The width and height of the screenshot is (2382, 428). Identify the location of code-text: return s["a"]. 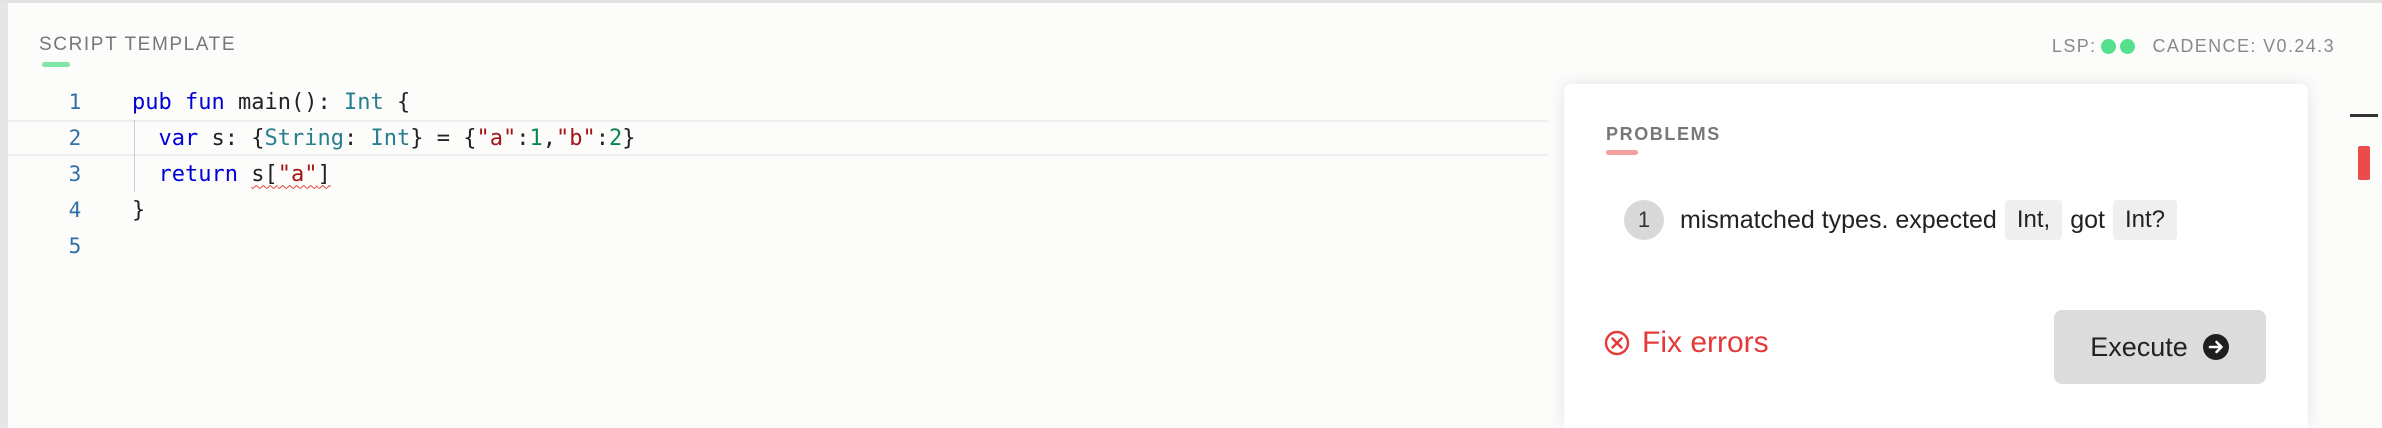
(231, 174).